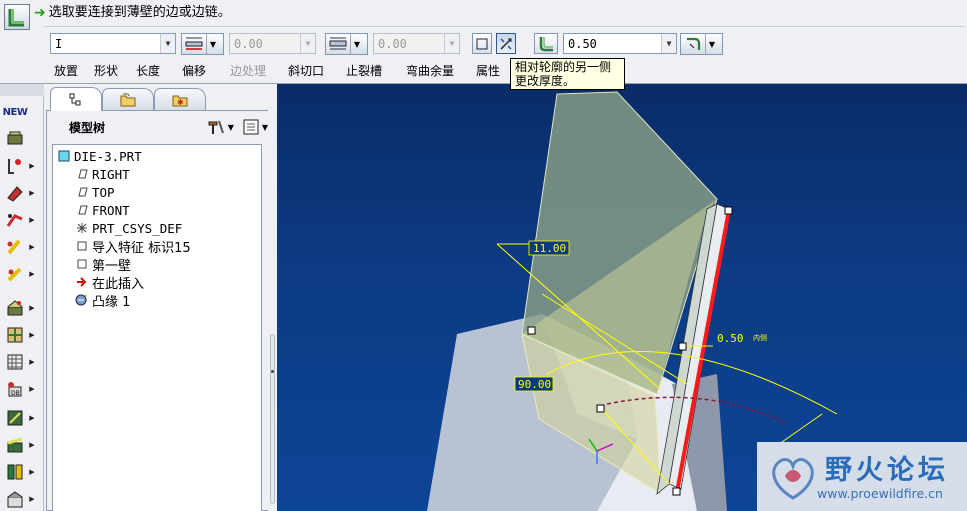 This screenshot has width=967, height=511. I want to click on blend-wall-icon, so click(15, 247).